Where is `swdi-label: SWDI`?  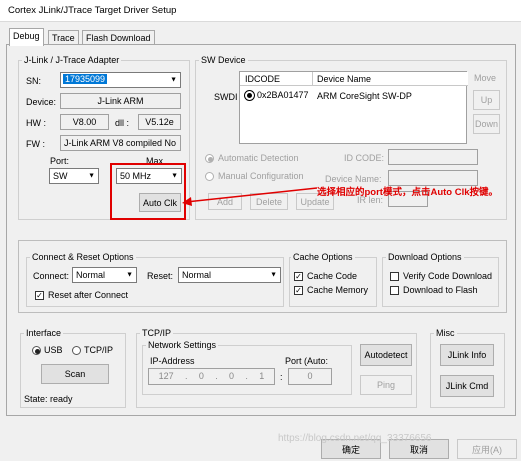 swdi-label: SWDI is located at coordinates (226, 97).